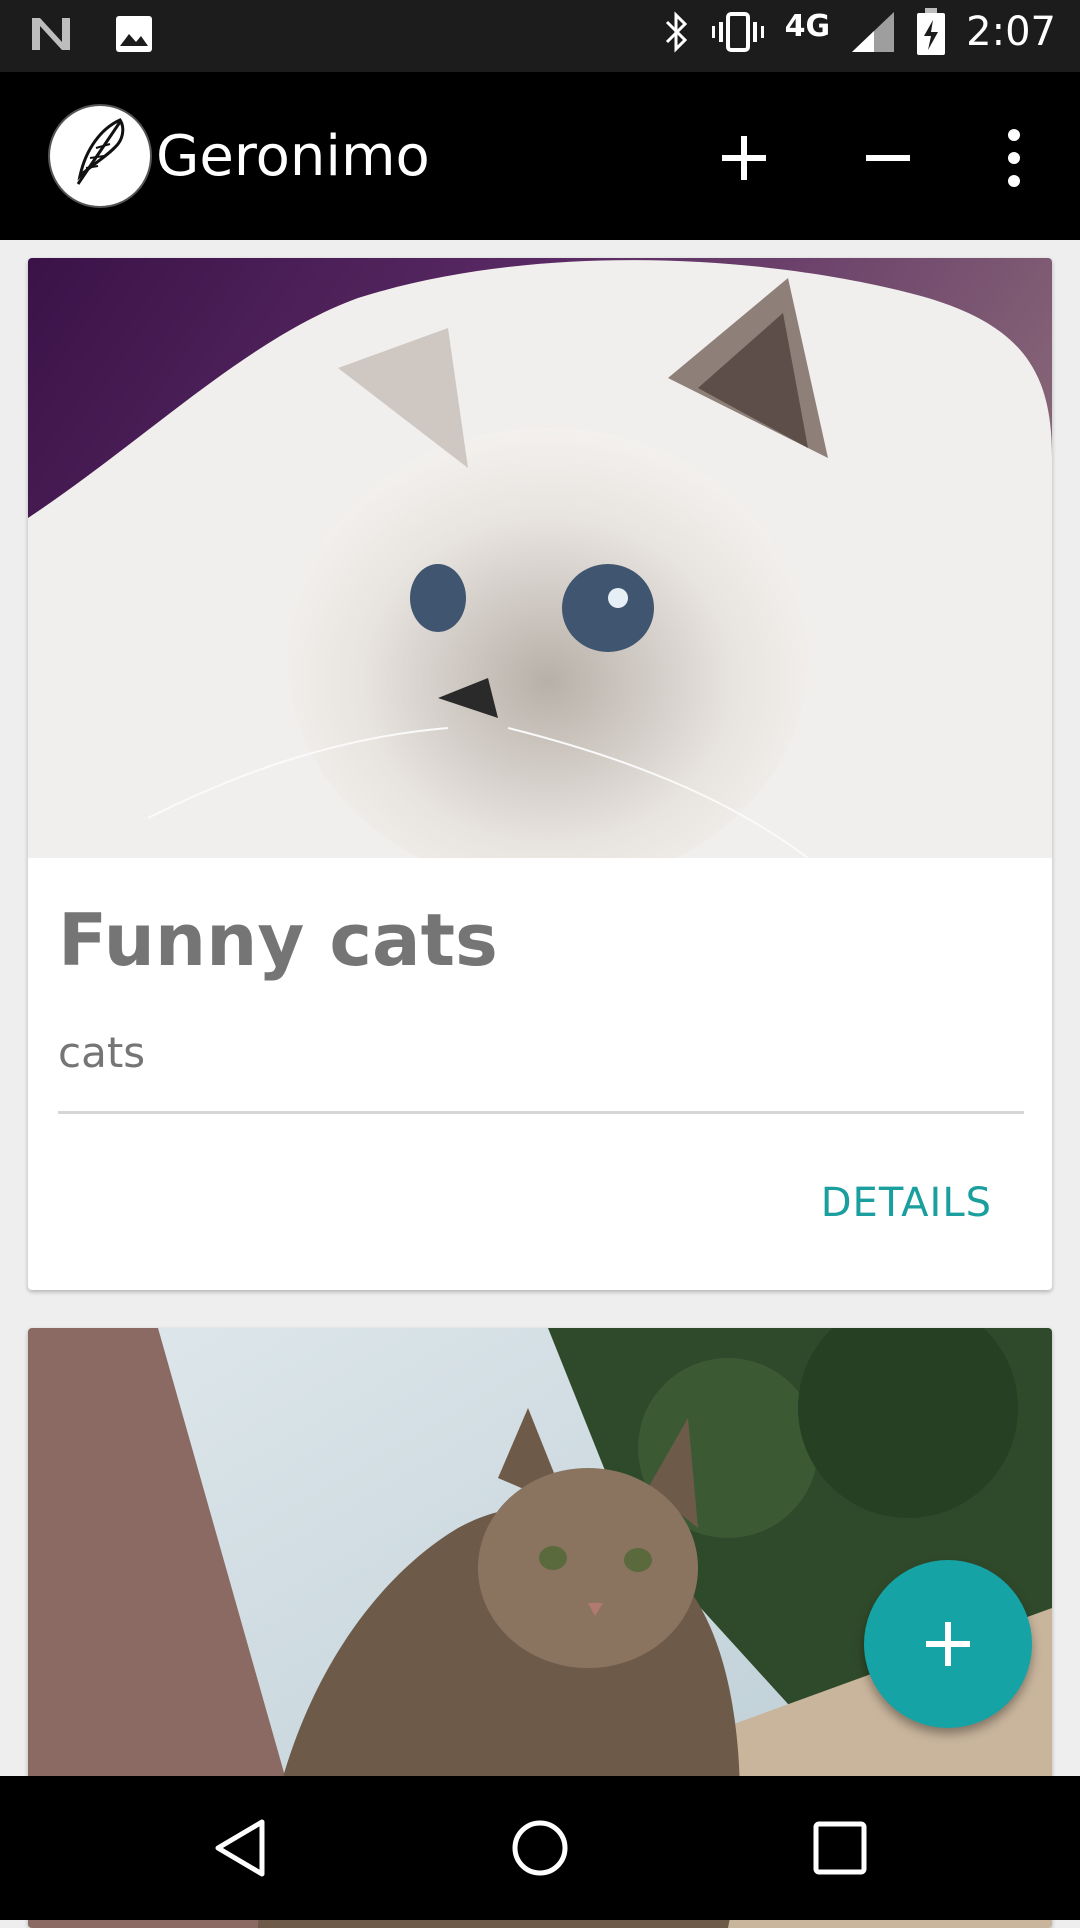 This screenshot has width=1080, height=1928. What do you see at coordinates (102, 1052) in the screenshot?
I see `card-subtitle: cats` at bounding box center [102, 1052].